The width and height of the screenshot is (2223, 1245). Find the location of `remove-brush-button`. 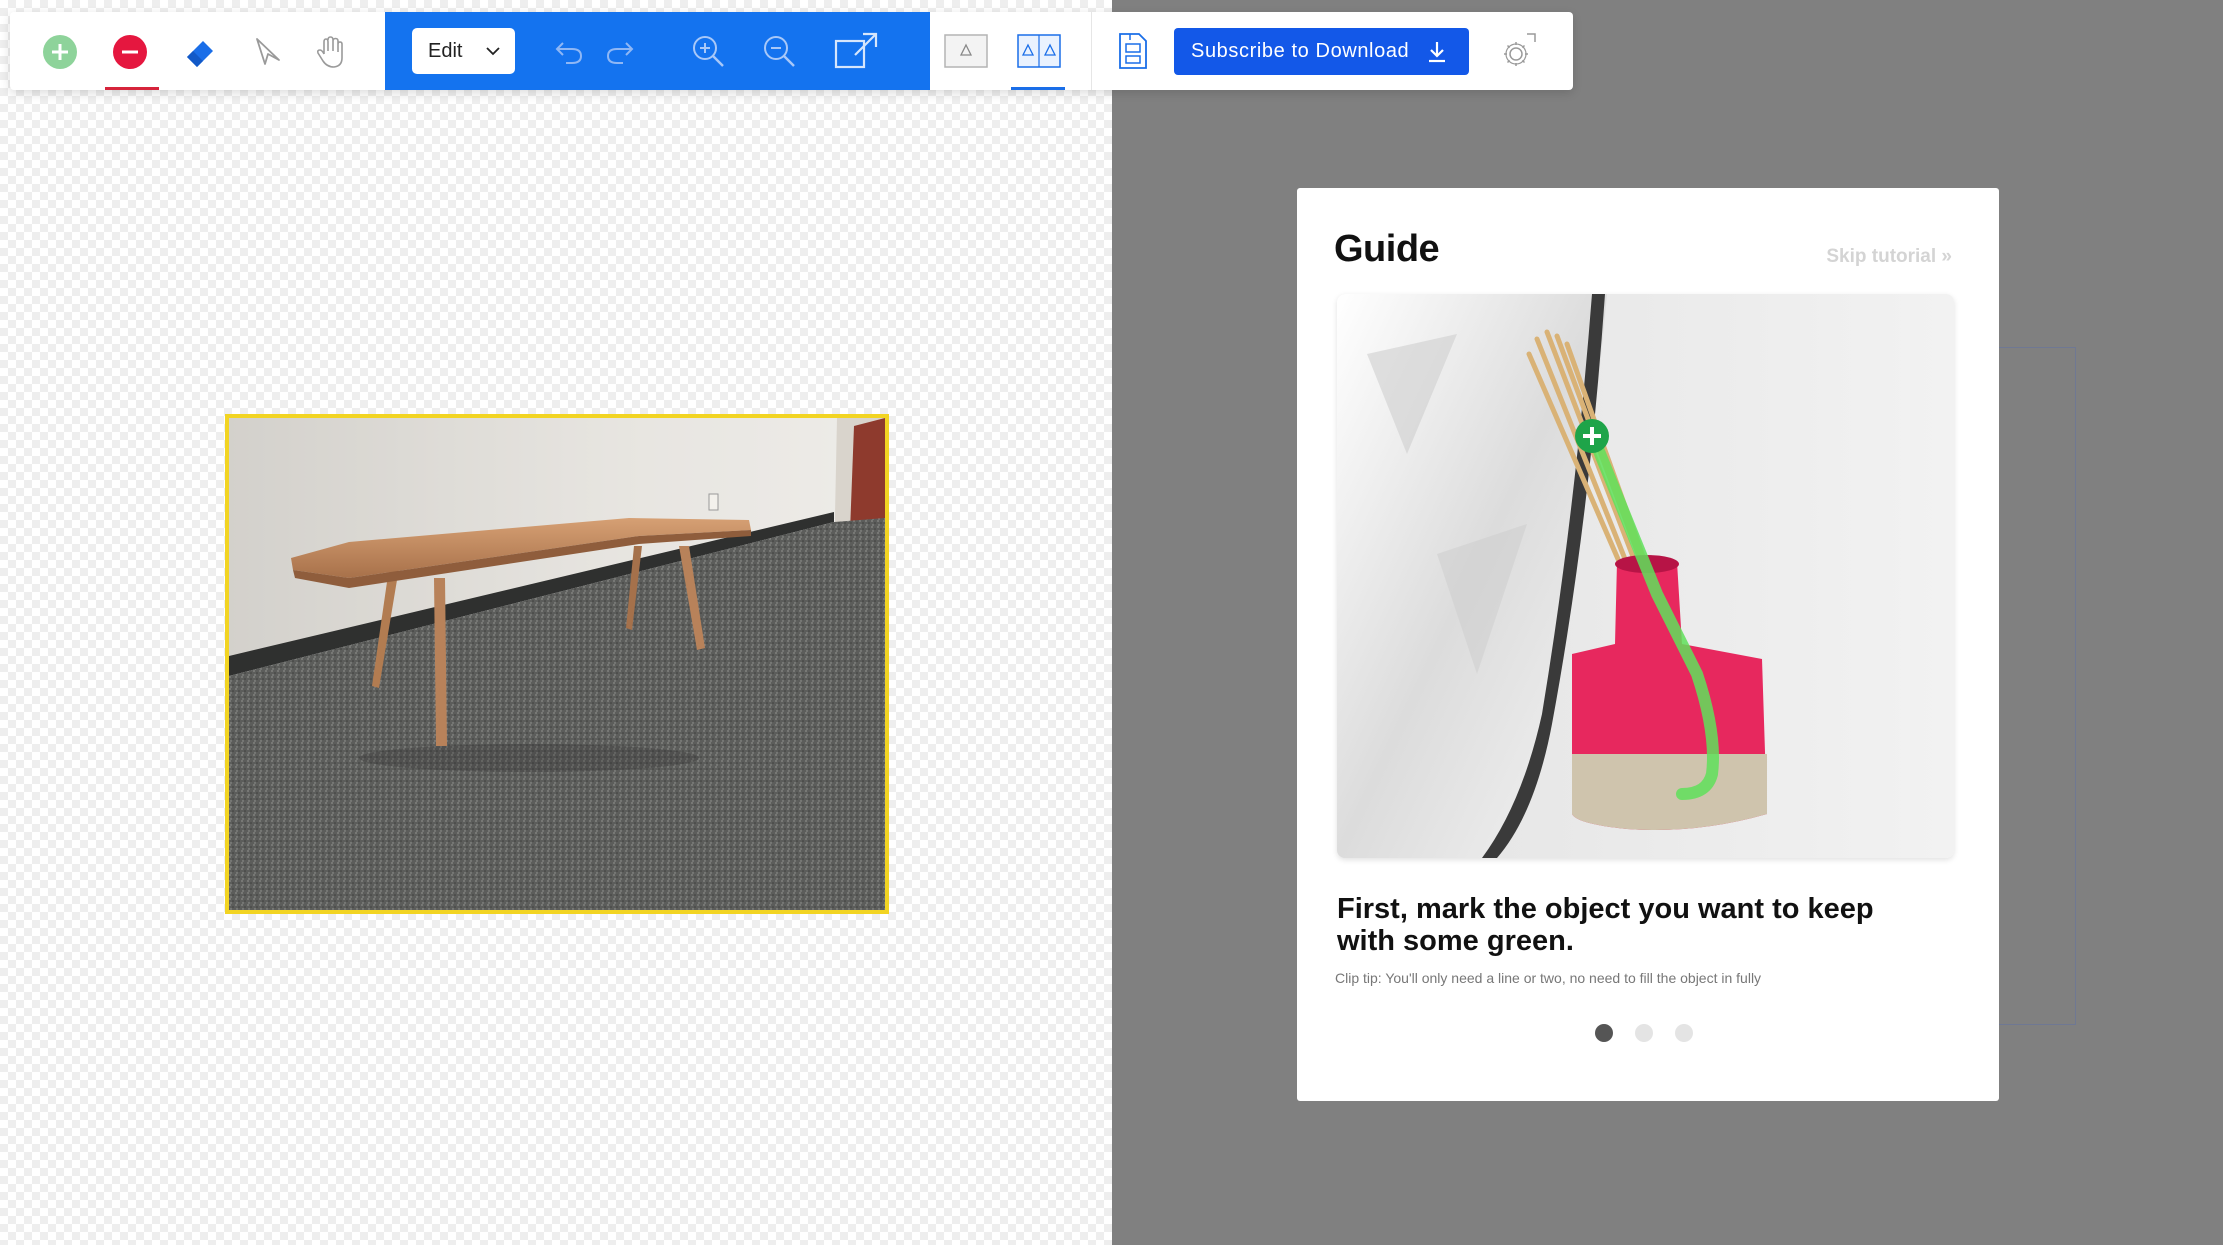

remove-brush-button is located at coordinates (130, 52).